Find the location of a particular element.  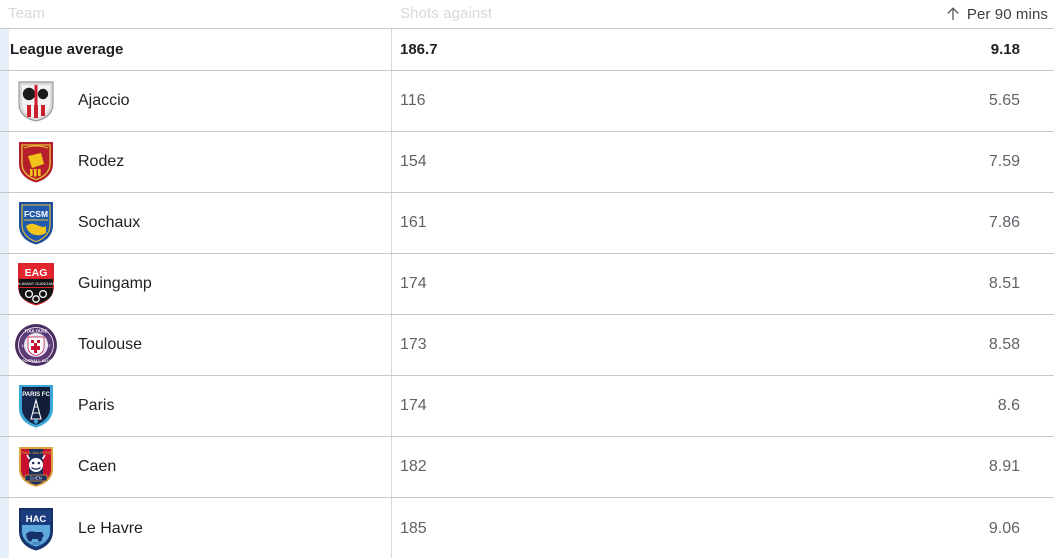

per-90-mins-value: 5.65 is located at coordinates (1004, 100).